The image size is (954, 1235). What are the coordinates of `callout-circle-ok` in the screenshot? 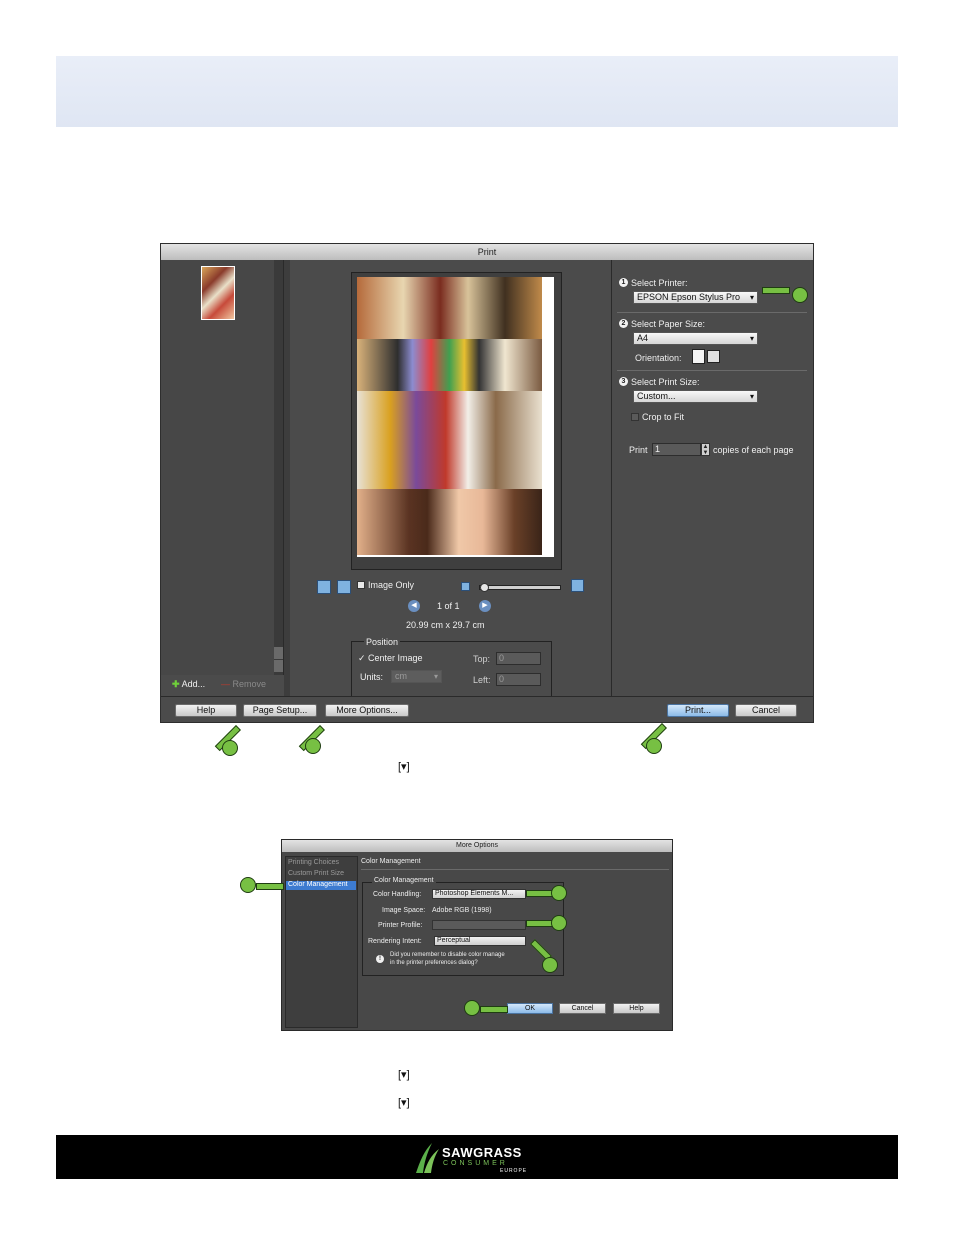 It's located at (472, 1008).